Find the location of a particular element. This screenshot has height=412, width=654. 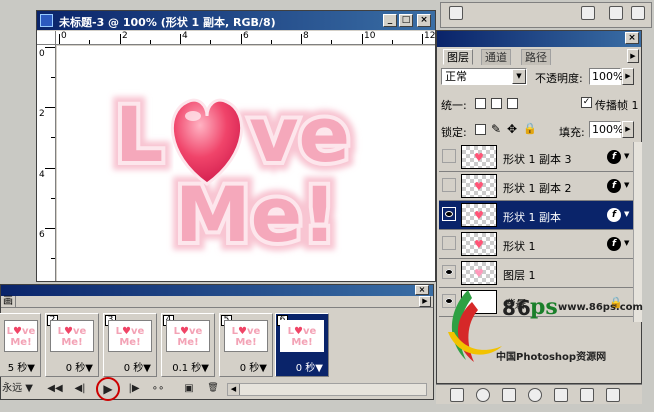

opacity-input: 100% is located at coordinates (606, 76).